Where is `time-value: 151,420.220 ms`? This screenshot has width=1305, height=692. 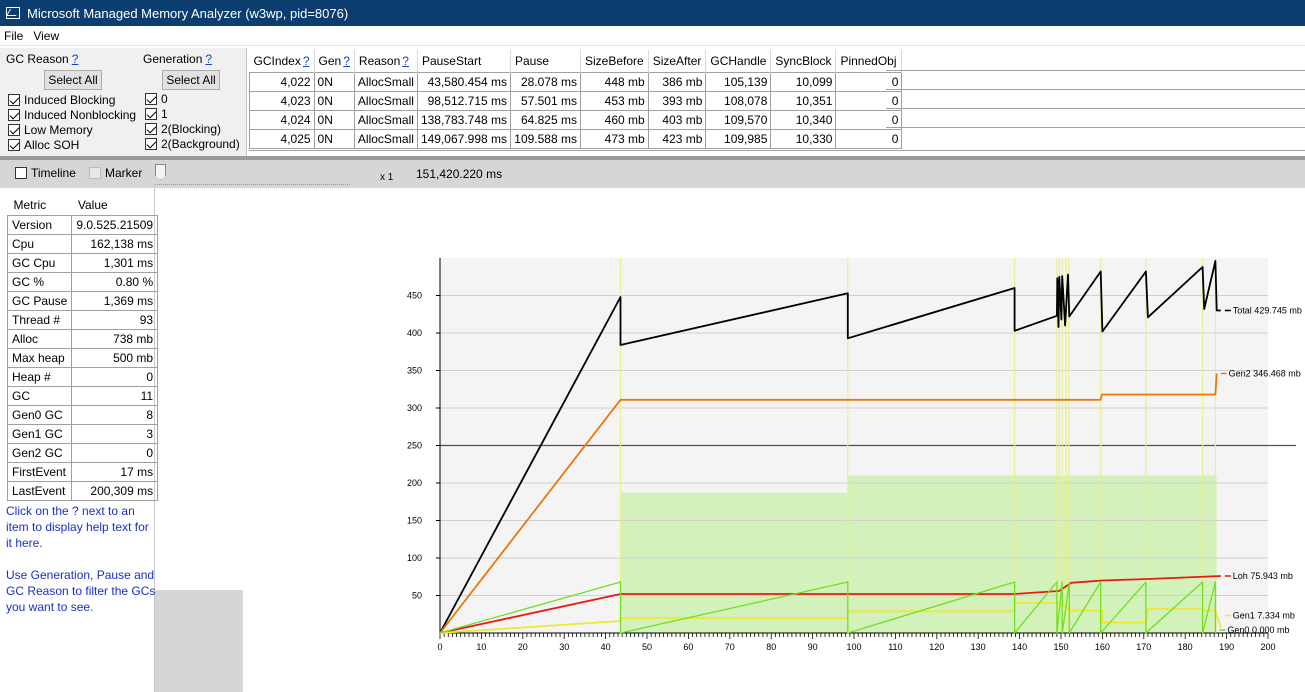
time-value: 151,420.220 ms is located at coordinates (459, 174).